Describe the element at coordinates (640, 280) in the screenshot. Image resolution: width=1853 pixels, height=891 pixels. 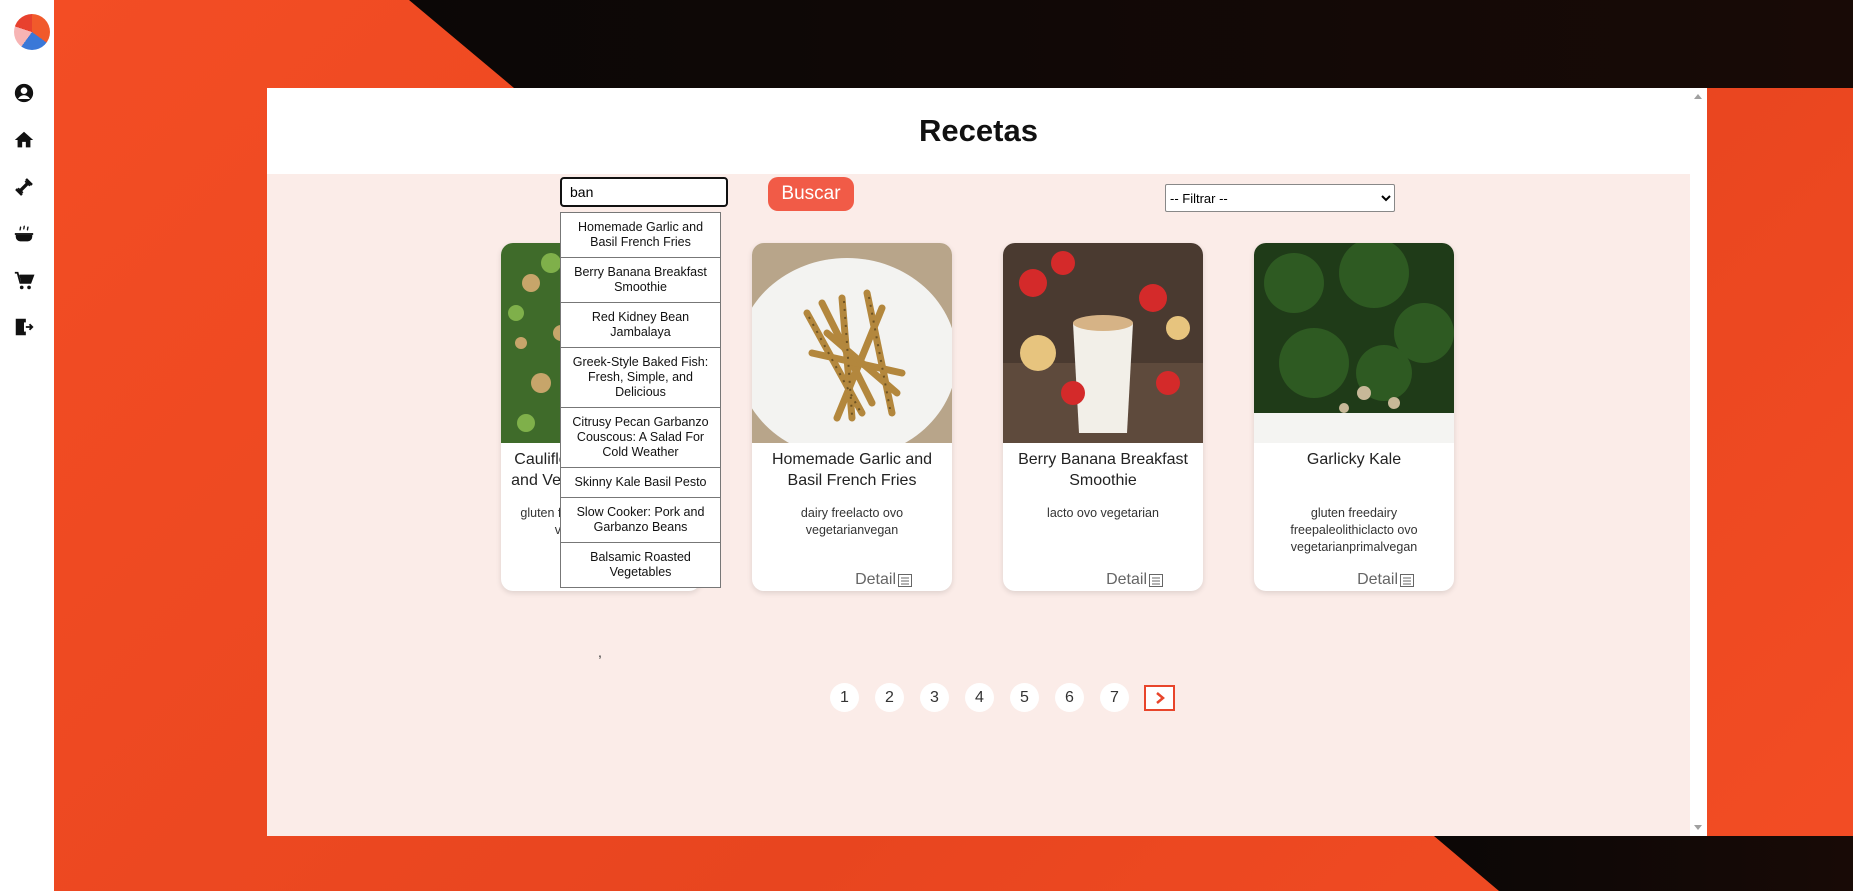
I see `suggestion-item: Berry Banana Breakfast Smoothie` at that location.